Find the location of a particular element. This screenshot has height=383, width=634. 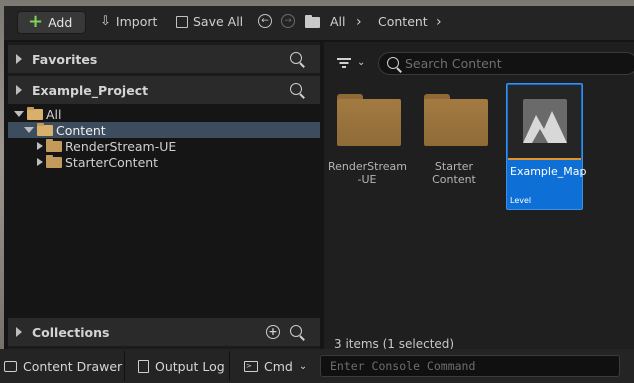

breadcrumb-label: Content is located at coordinates (403, 21).